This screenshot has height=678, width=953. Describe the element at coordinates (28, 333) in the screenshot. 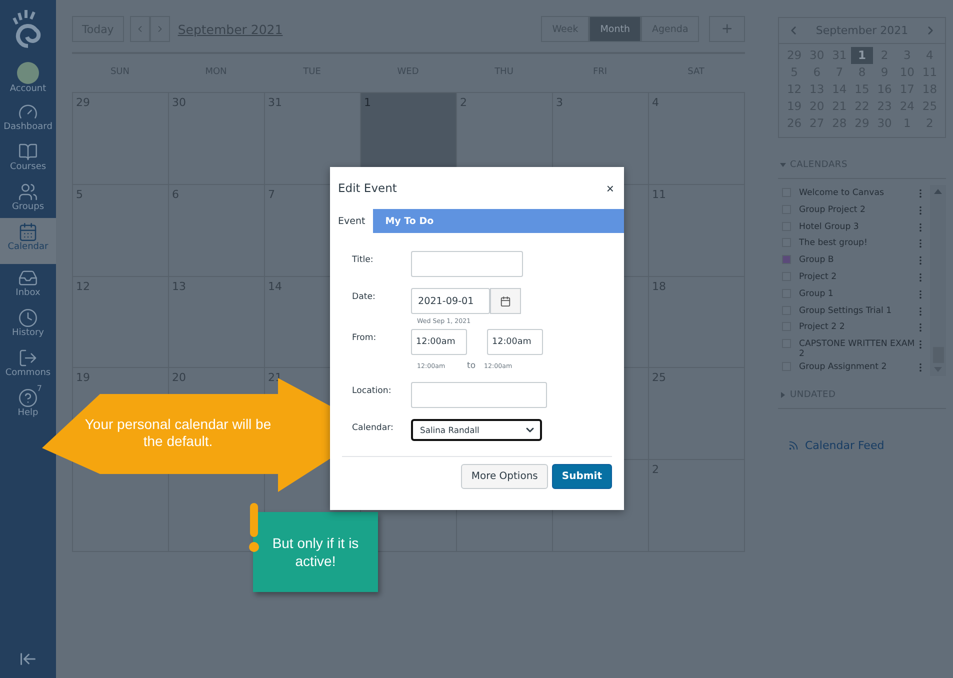

I see `sidebar-label: History` at that location.